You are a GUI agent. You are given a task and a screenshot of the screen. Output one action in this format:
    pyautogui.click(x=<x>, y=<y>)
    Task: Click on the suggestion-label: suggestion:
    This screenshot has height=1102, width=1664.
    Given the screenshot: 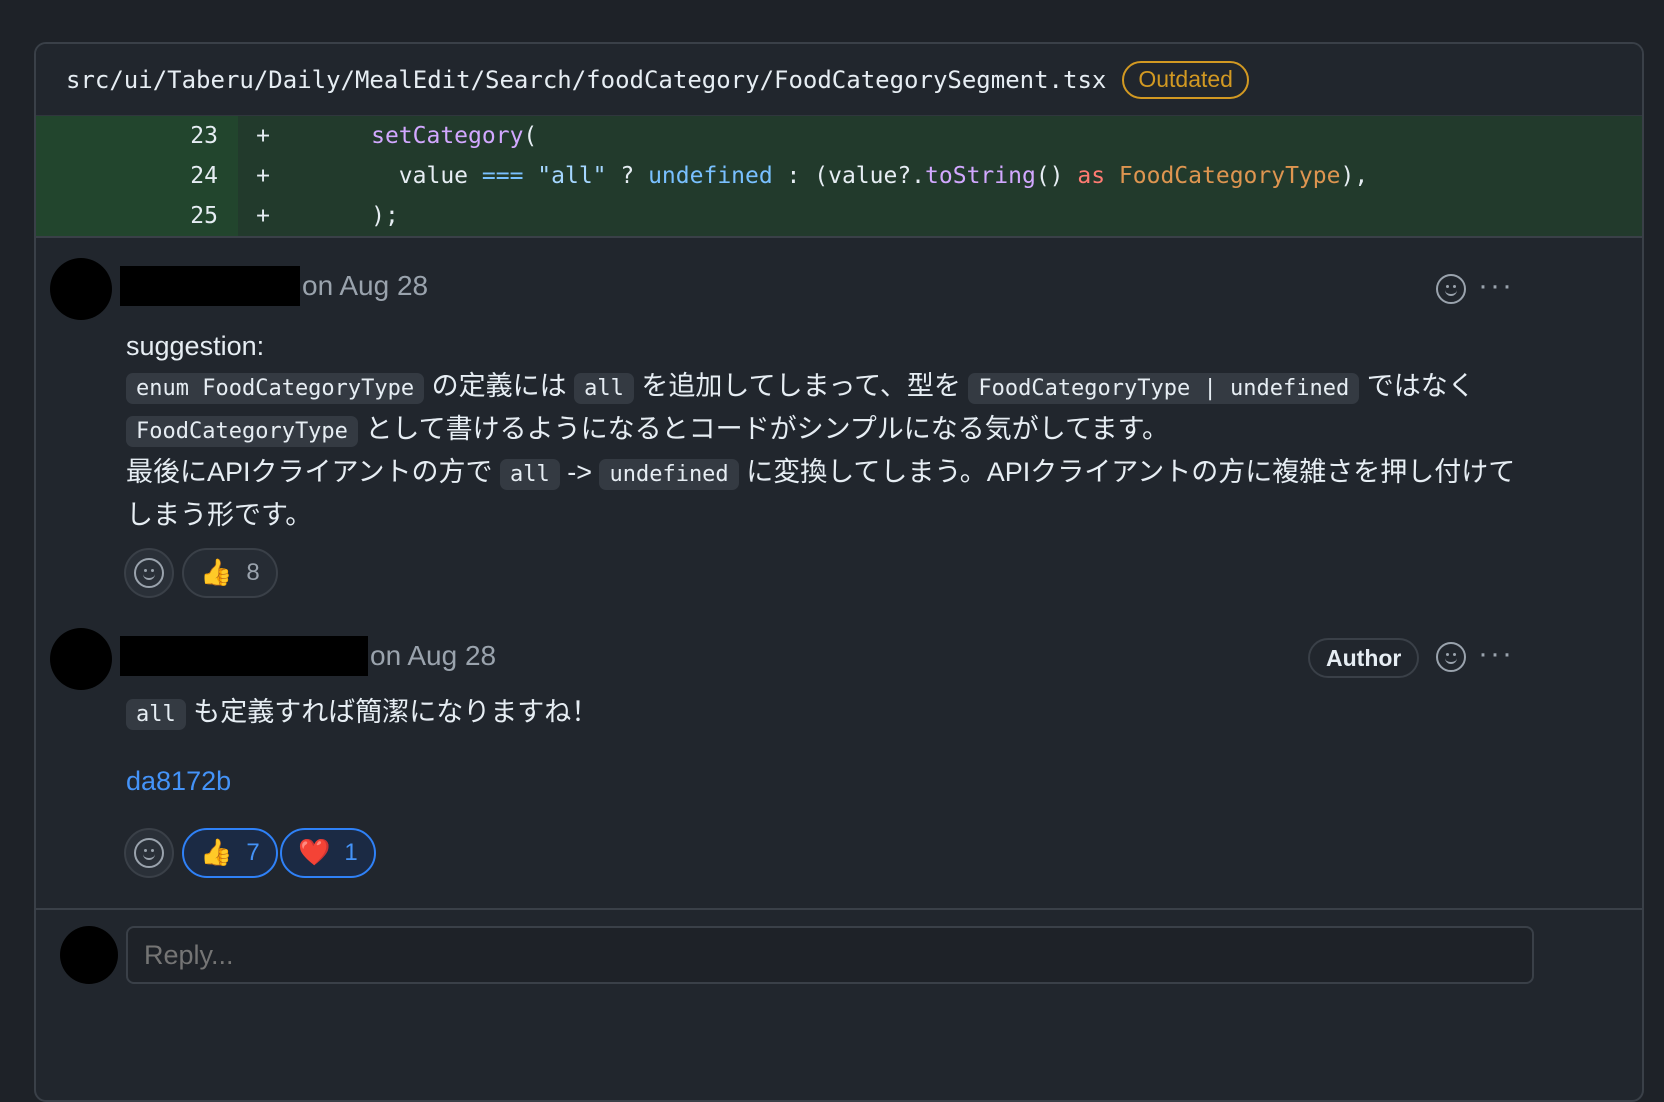 What is the action you would take?
    pyautogui.click(x=195, y=346)
    